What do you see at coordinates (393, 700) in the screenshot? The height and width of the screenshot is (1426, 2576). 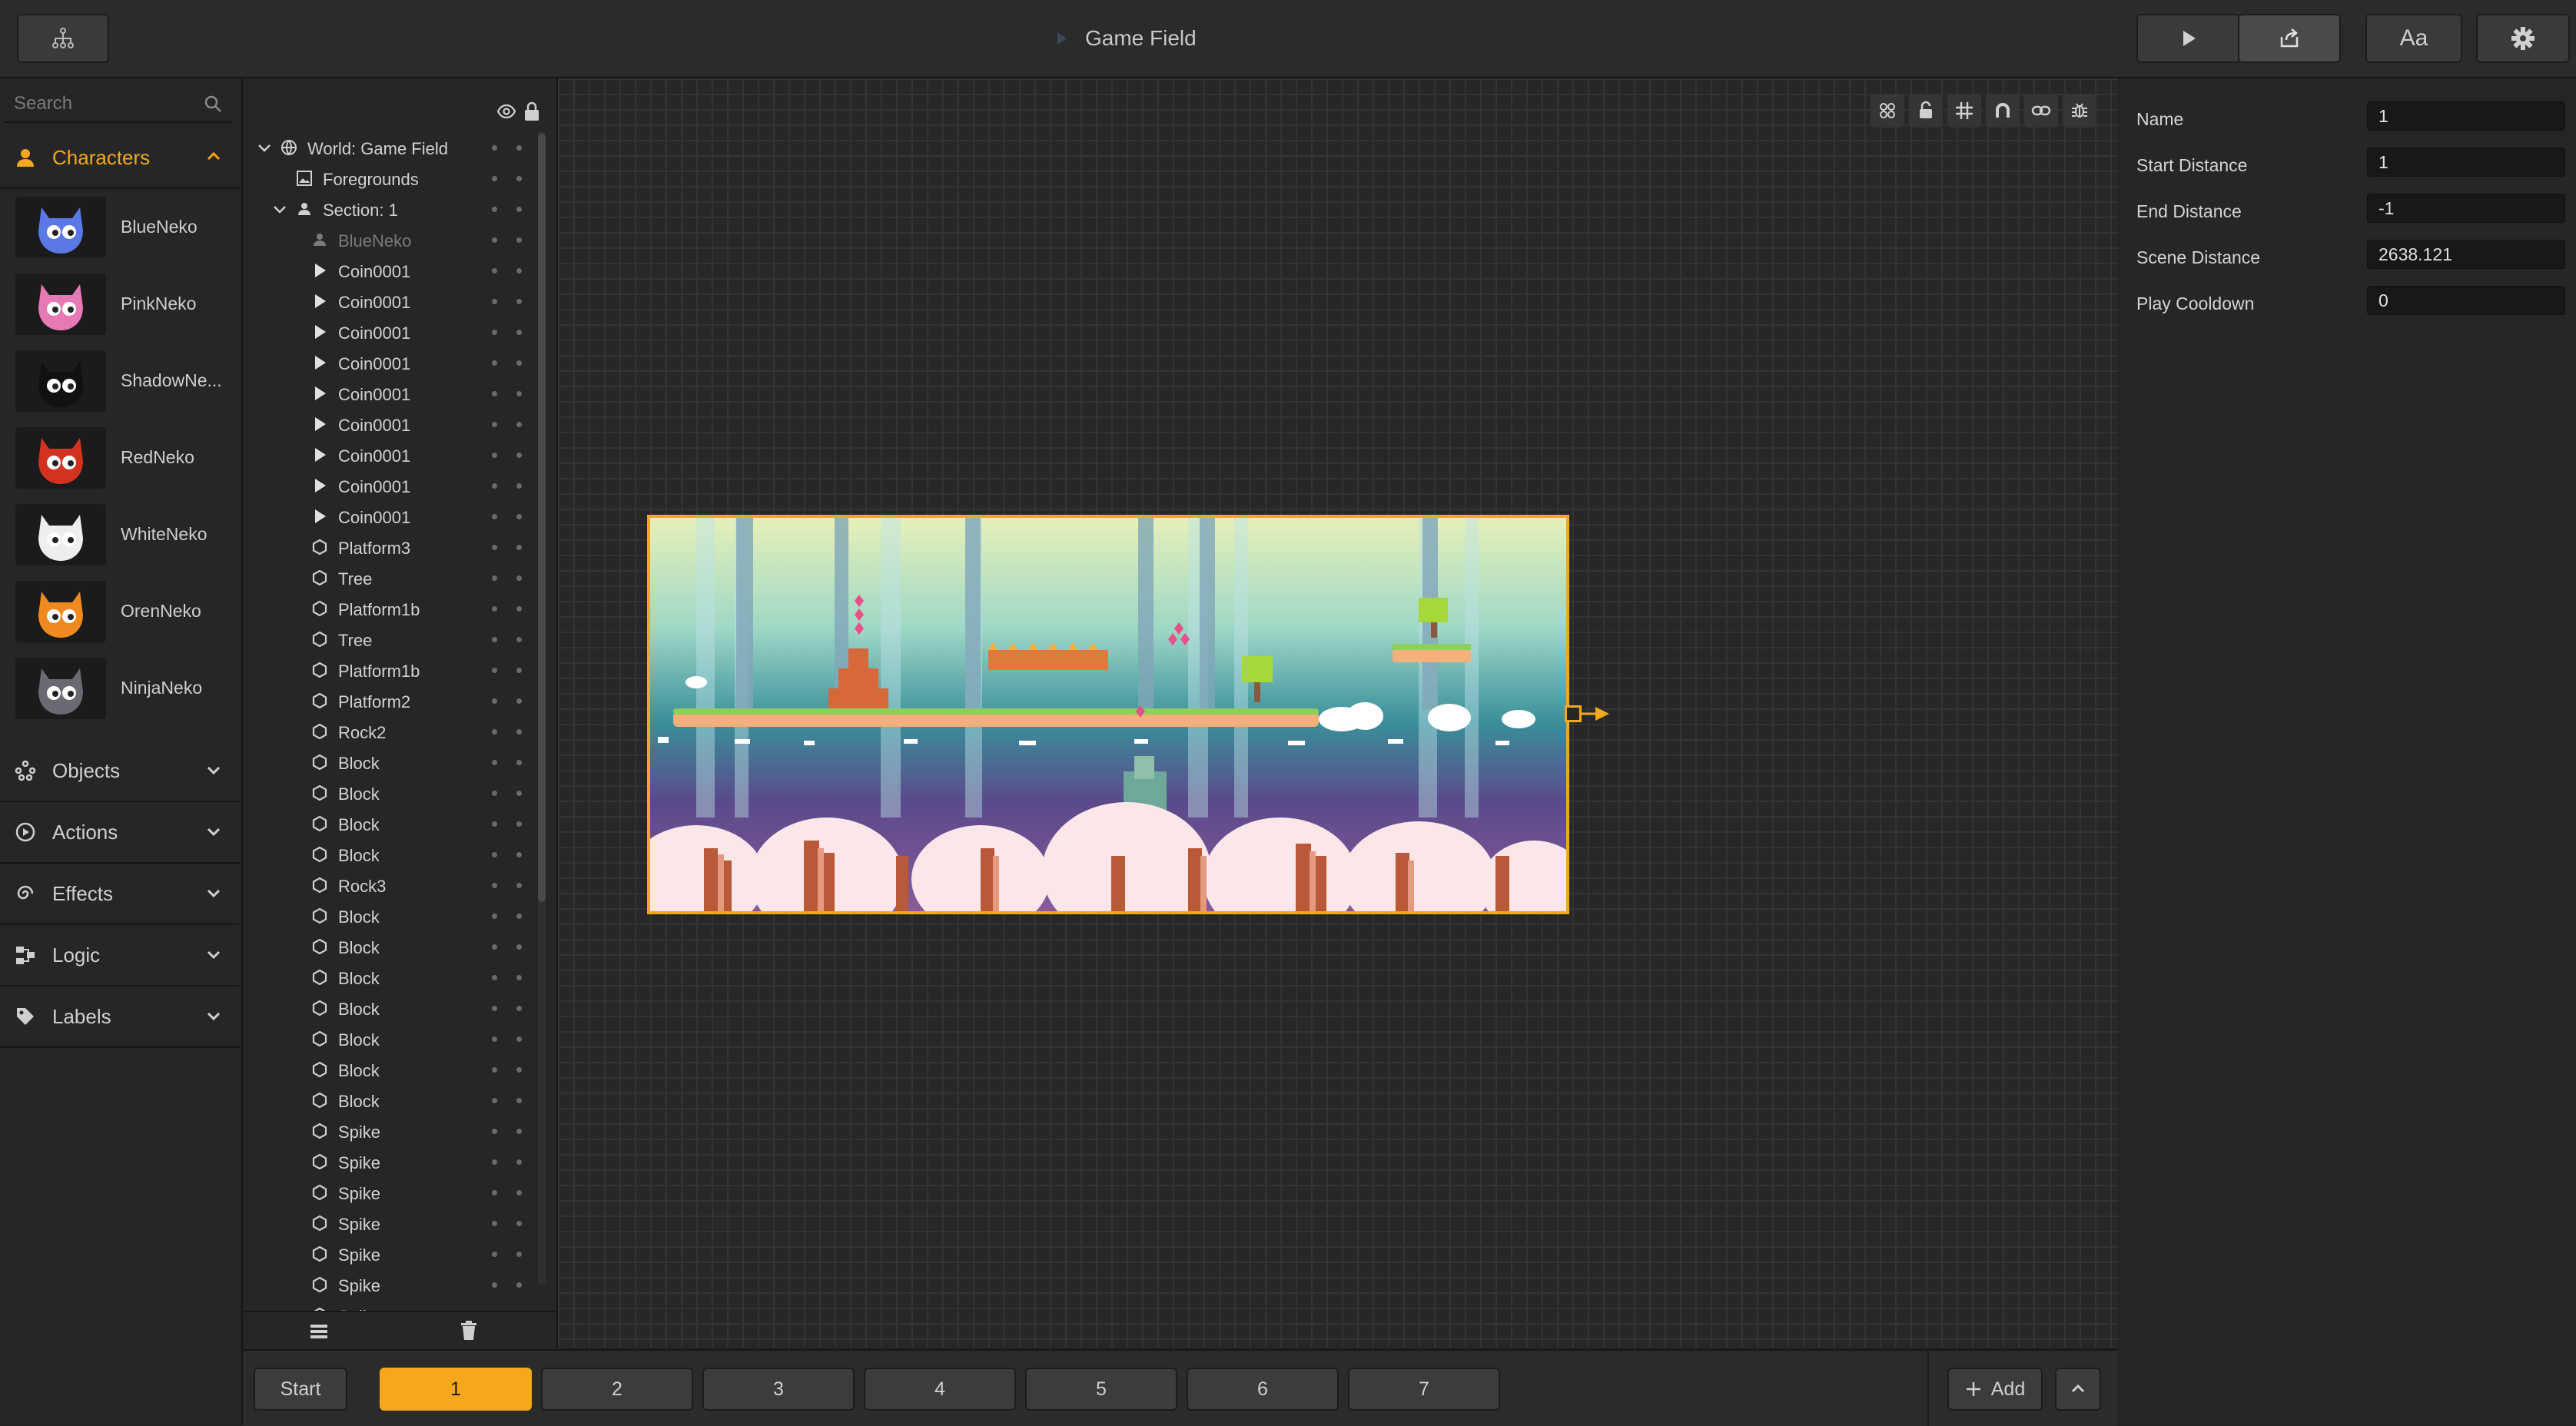 I see `hierarchy-row: Platform2` at bounding box center [393, 700].